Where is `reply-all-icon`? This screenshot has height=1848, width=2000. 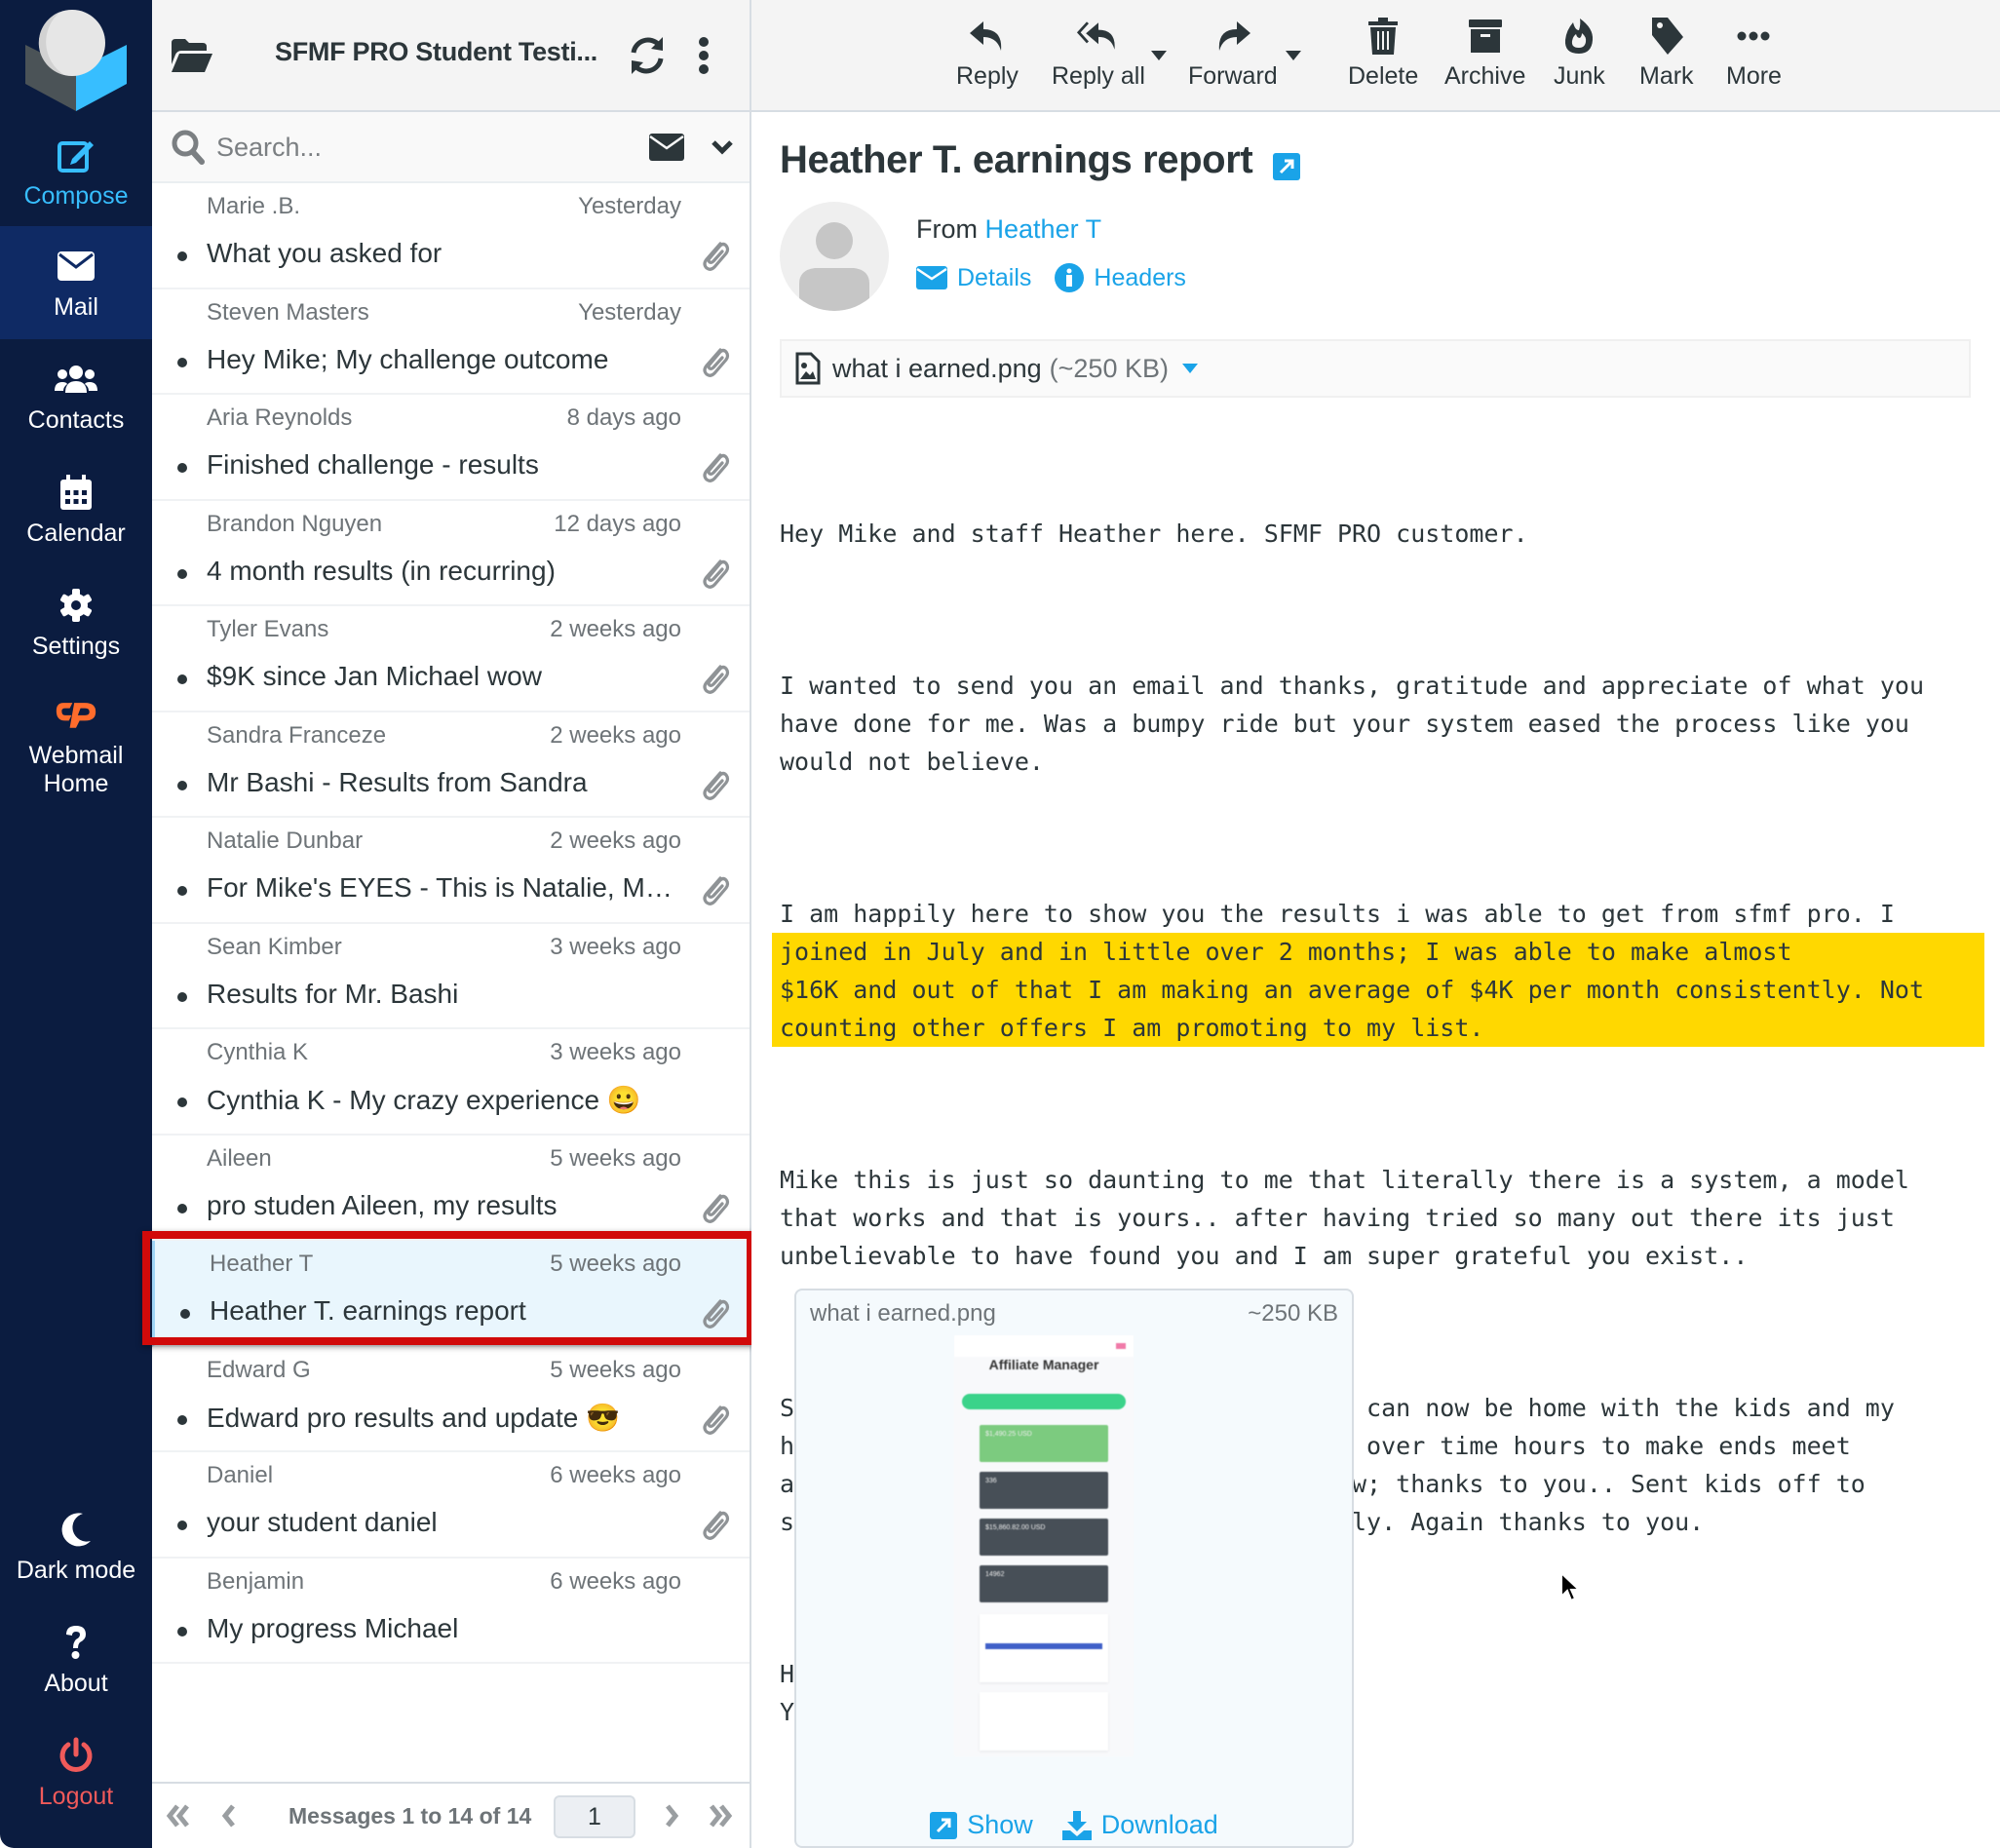
reply-all-icon is located at coordinates (1098, 36).